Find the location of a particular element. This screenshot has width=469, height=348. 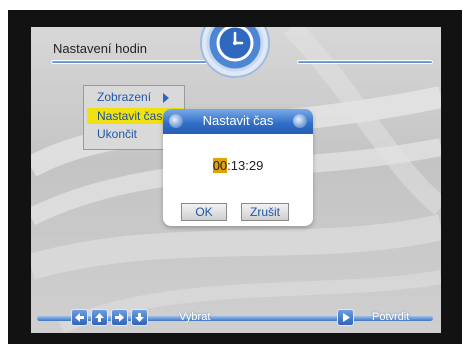

header-line-right is located at coordinates (365, 62).